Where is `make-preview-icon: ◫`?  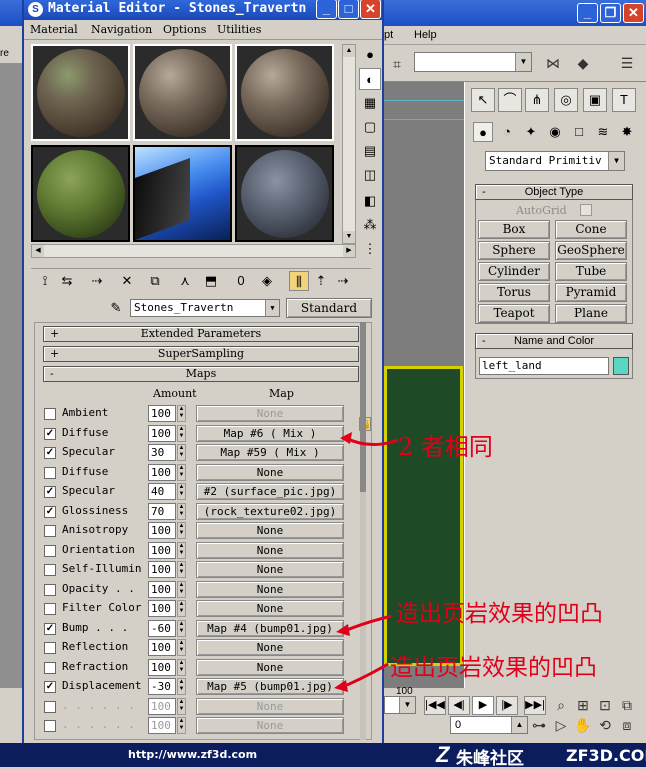 make-preview-icon: ◫ is located at coordinates (370, 175).